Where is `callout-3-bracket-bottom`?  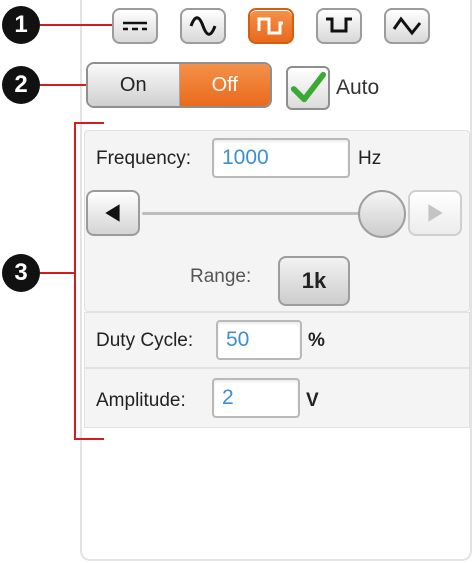 callout-3-bracket-bottom is located at coordinates (89, 439).